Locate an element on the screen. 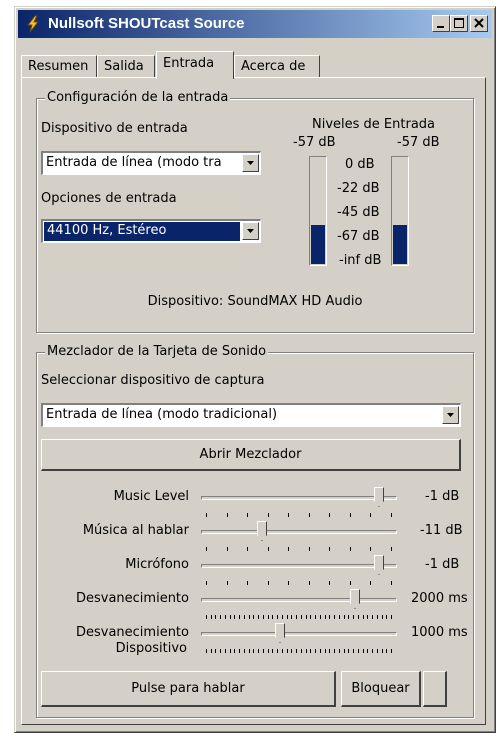 Image resolution: width=496 pixels, height=733 pixels. lock-button: Bloquear is located at coordinates (381, 689).